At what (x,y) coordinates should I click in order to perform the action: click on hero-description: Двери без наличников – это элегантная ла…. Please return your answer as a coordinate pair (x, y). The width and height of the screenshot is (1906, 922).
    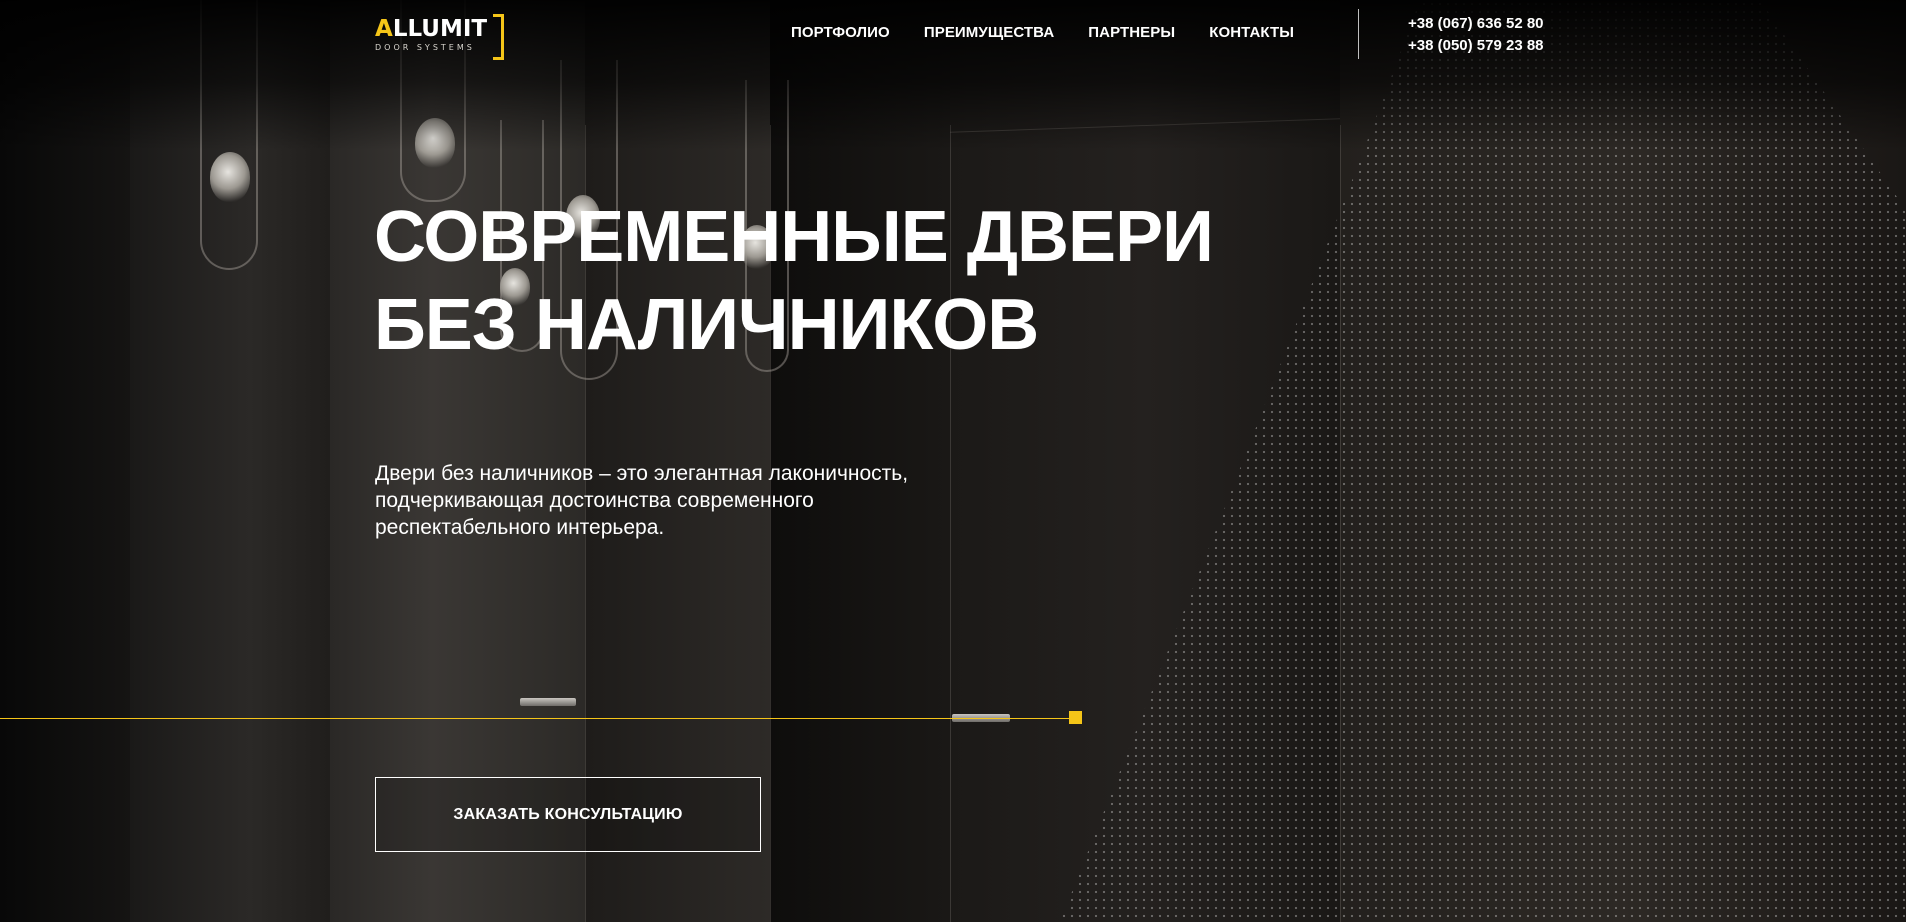
    Looking at the image, I should click on (642, 500).